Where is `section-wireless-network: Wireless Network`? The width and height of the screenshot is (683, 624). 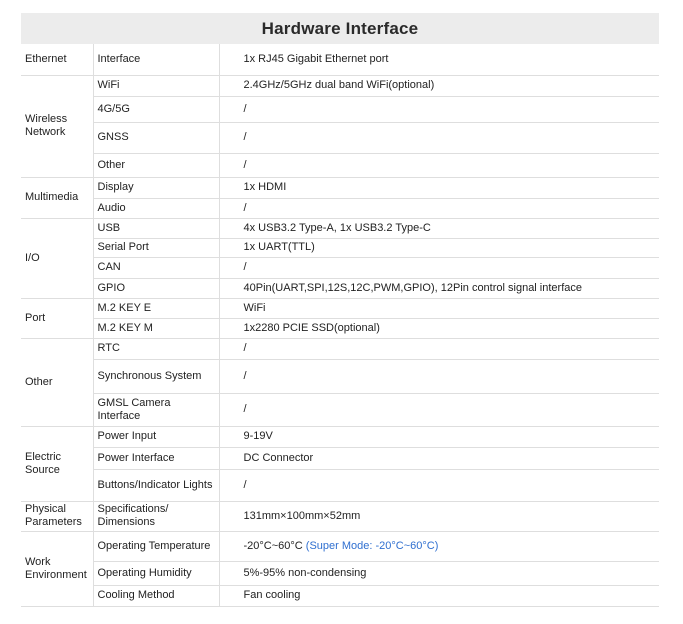 section-wireless-network: Wireless Network is located at coordinates (57, 126).